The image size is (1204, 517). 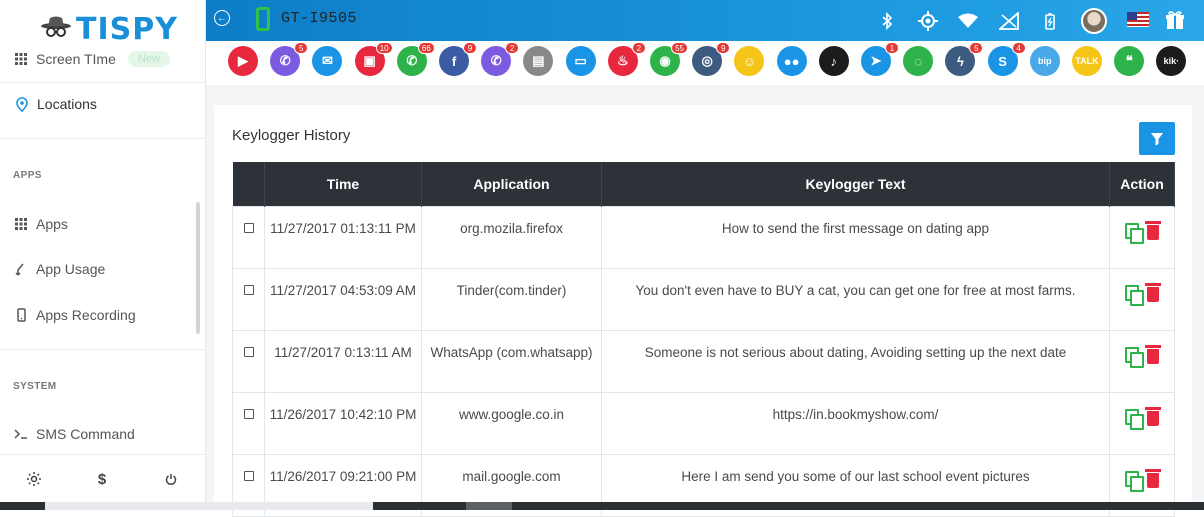 I want to click on notification-count-badge: 55, so click(x=679, y=48).